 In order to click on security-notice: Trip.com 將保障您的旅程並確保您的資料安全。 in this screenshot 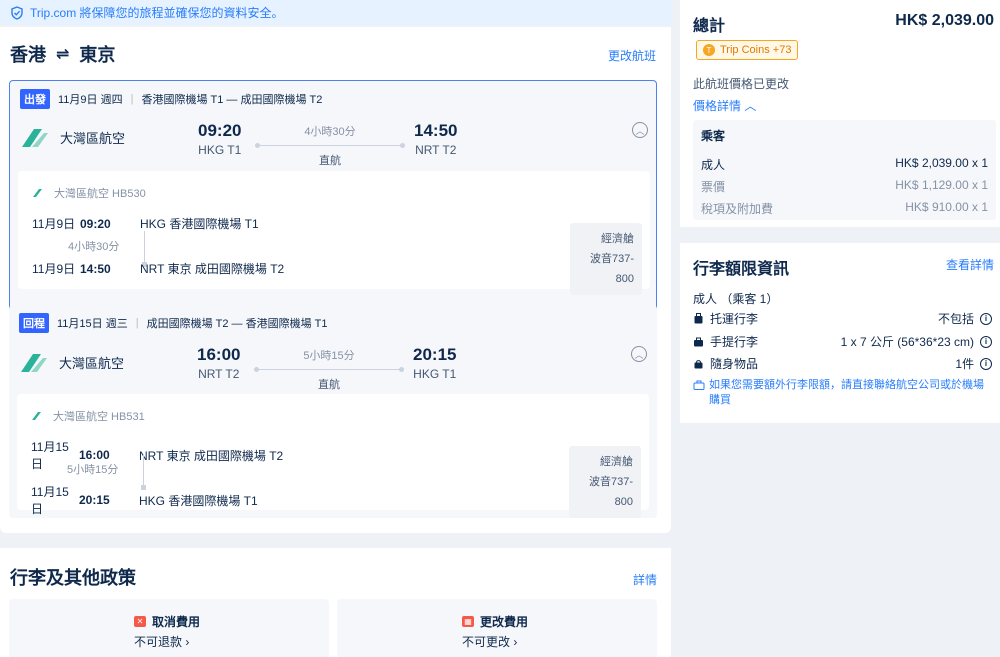, I will do `click(336, 12)`.